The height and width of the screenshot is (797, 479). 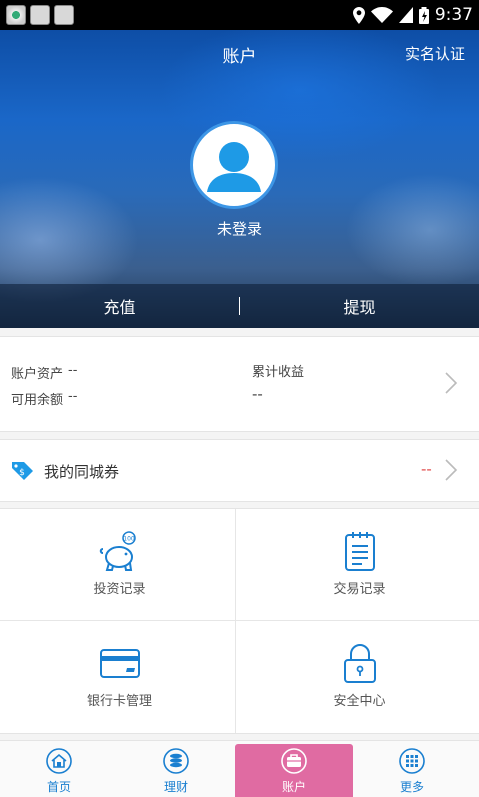 What do you see at coordinates (423, 15) in the screenshot?
I see `battery-icon` at bounding box center [423, 15].